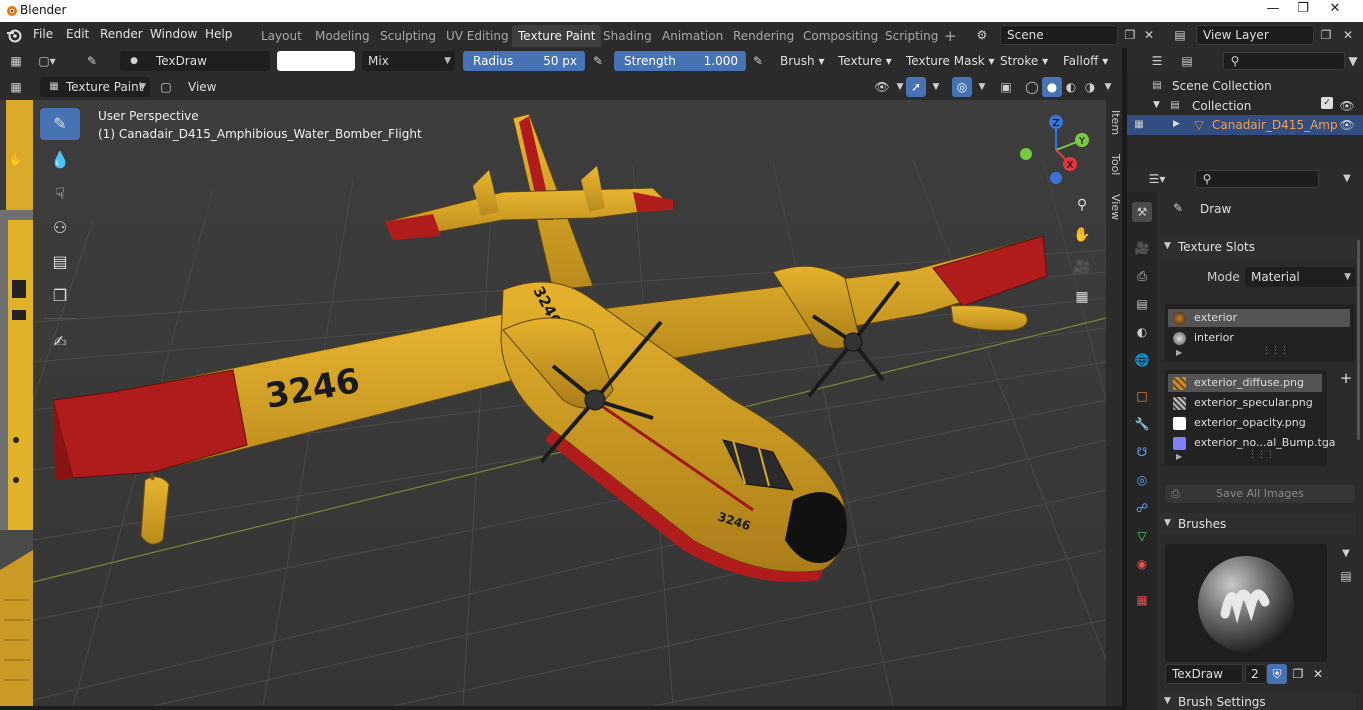 The image size is (1363, 710). I want to click on view-layer-properties-icon: ▤, so click(1142, 304).